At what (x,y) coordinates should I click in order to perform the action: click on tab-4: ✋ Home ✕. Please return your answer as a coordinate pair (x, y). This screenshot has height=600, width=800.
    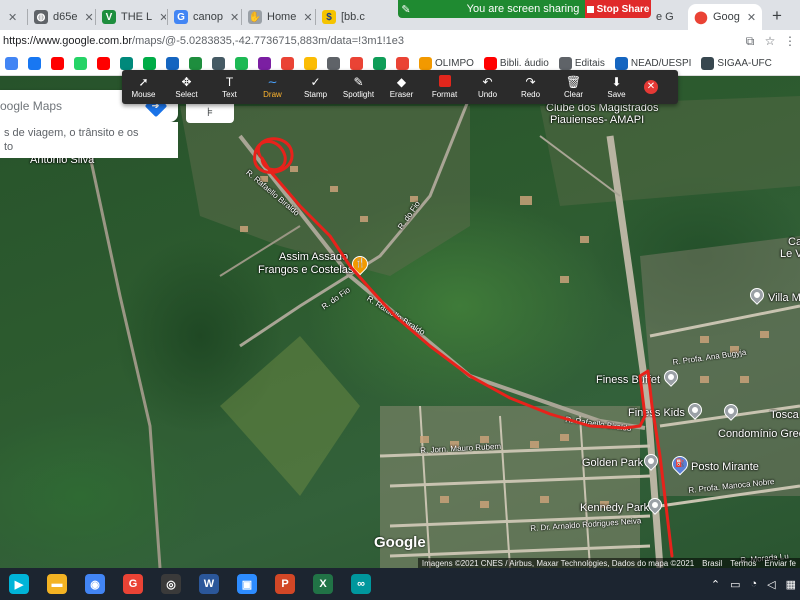
    Looking at the image, I should click on (278, 17).